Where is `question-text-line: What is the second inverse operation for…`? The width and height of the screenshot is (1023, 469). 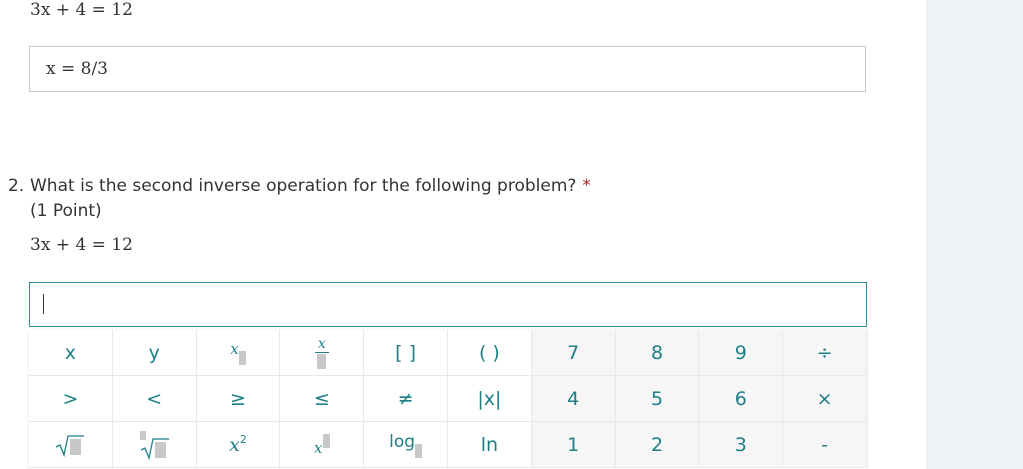 question-text-line: What is the second inverse operation for… is located at coordinates (310, 186).